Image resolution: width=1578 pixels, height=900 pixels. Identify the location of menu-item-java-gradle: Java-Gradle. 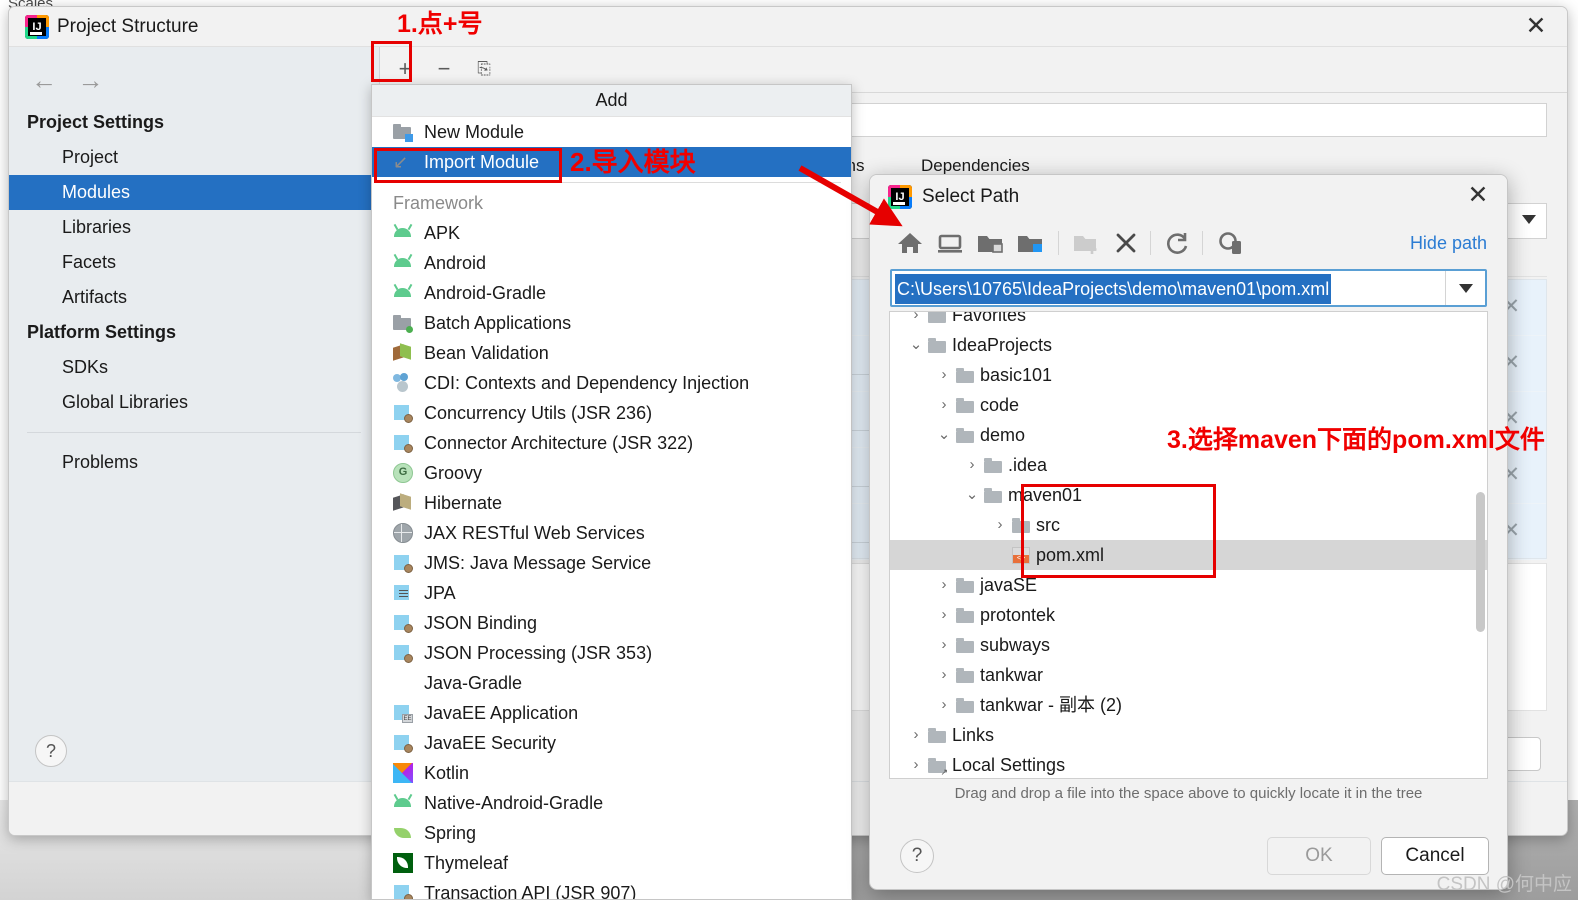
(611, 683).